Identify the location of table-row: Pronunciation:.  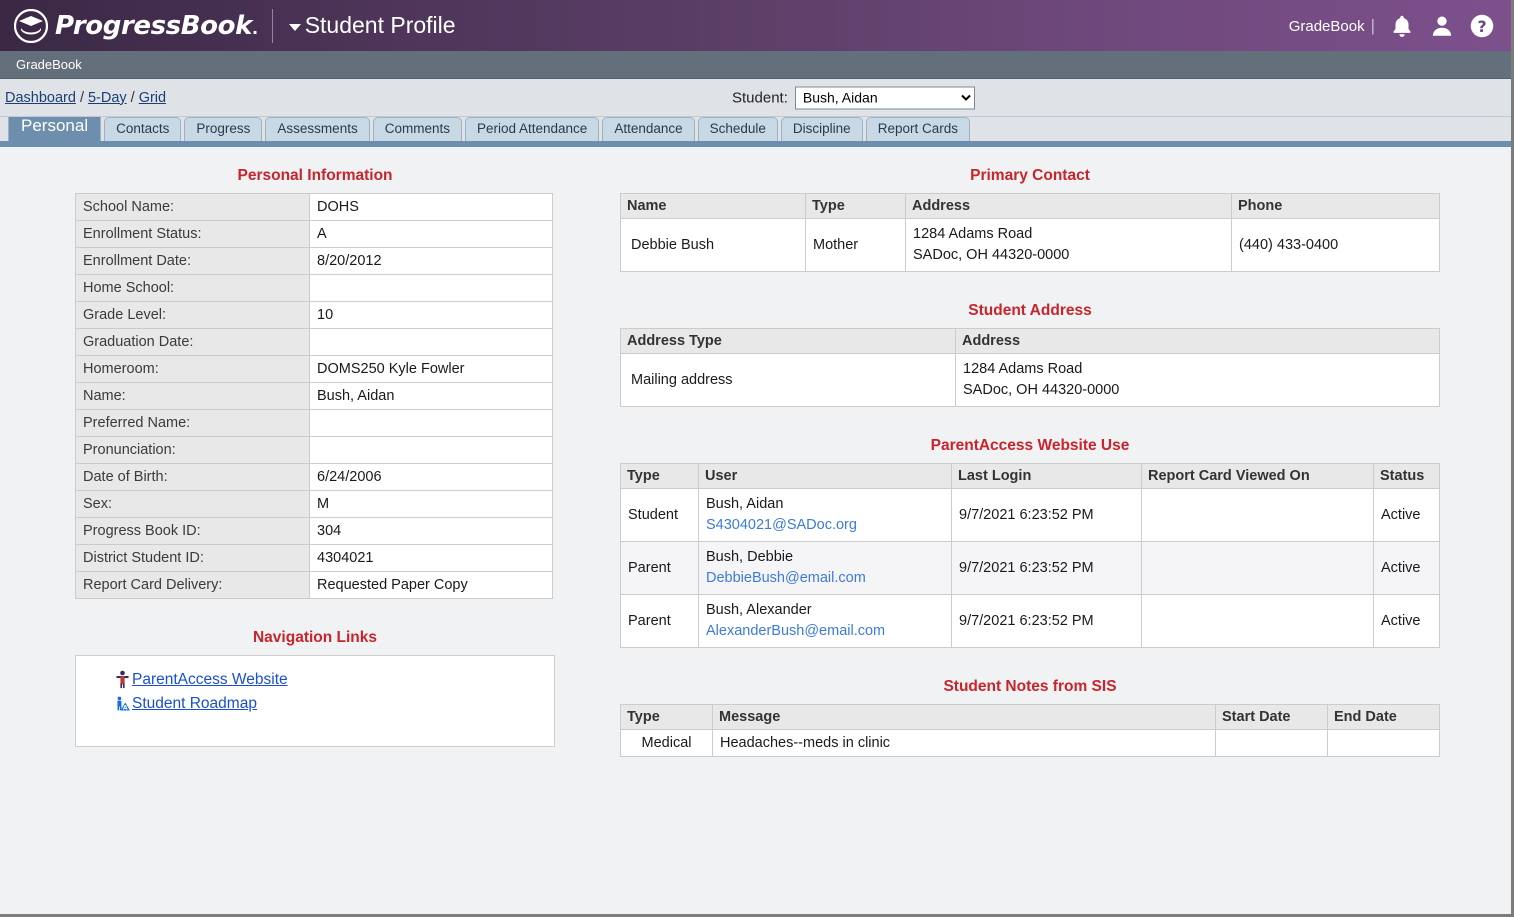
(314, 450).